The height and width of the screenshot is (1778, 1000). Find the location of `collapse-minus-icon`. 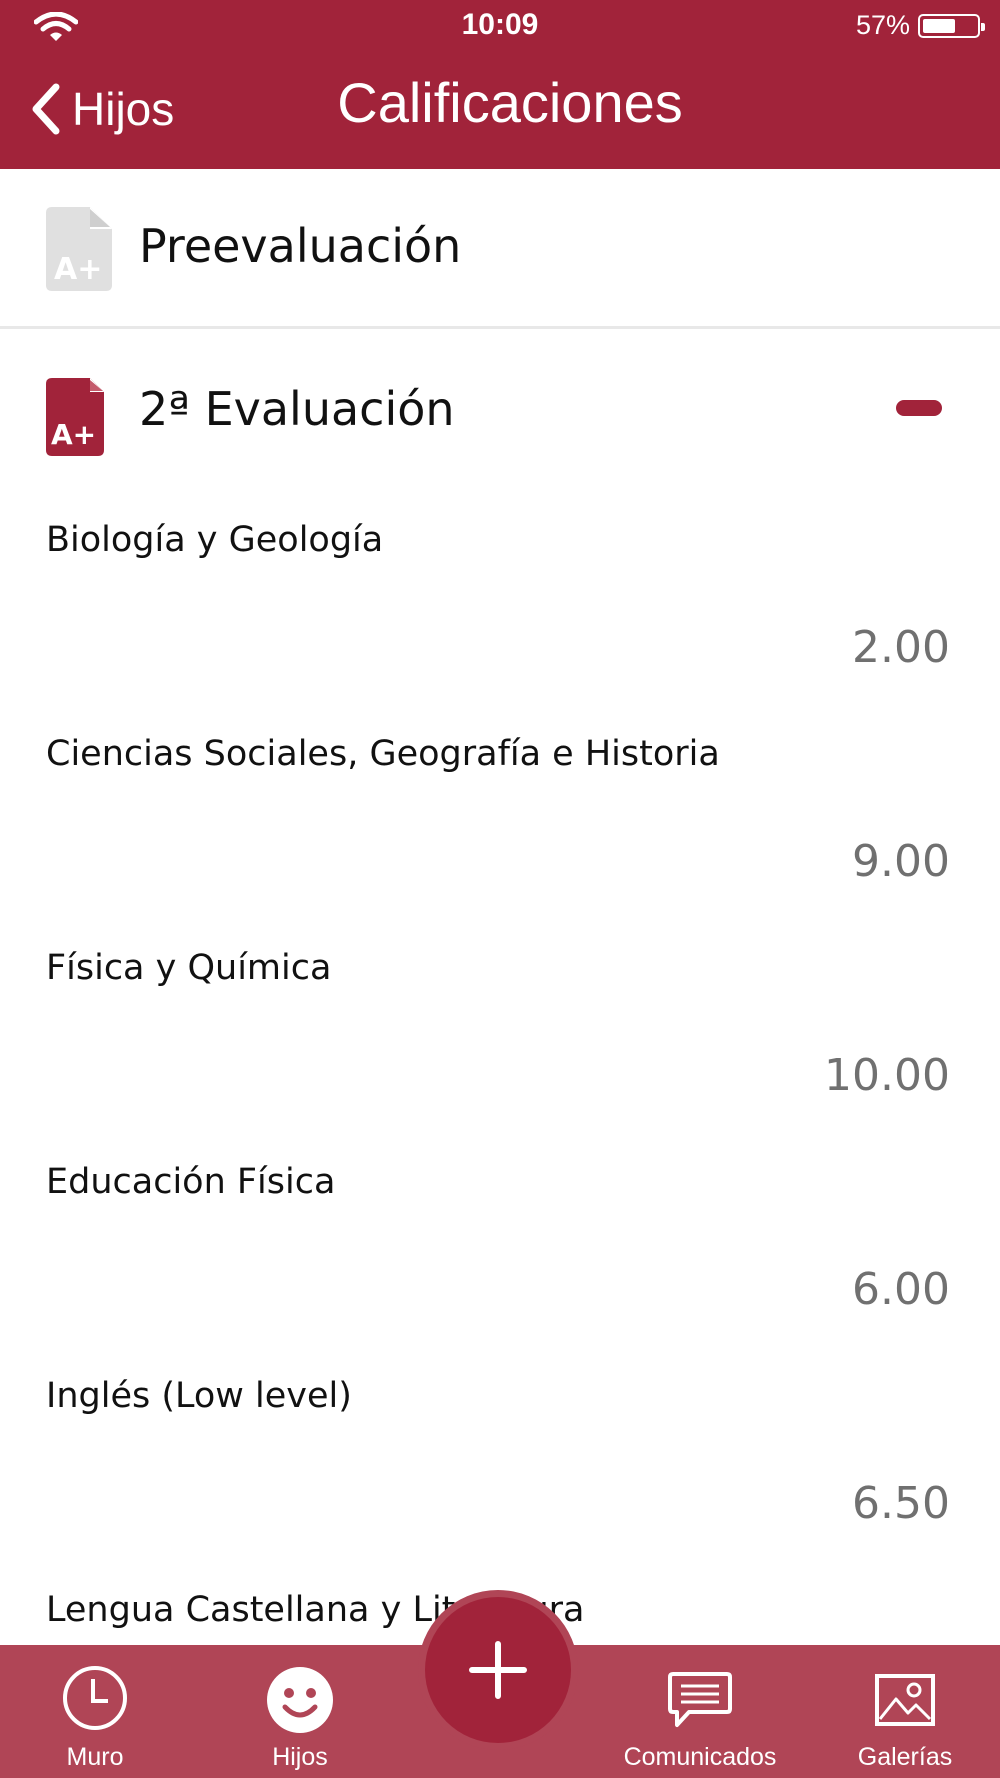

collapse-minus-icon is located at coordinates (919, 408).